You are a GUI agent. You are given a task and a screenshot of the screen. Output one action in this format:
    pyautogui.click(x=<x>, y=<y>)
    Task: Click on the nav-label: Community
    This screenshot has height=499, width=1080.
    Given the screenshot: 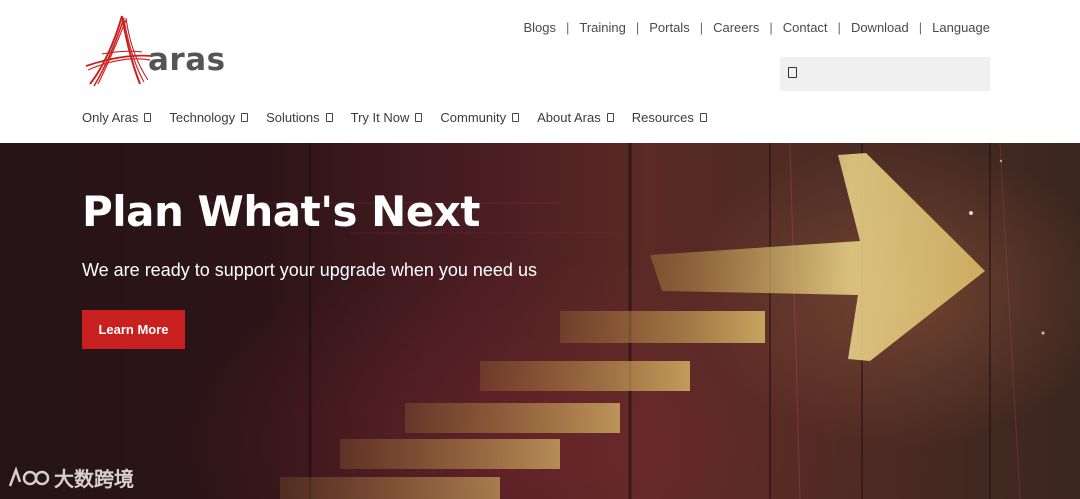 What is the action you would take?
    pyautogui.click(x=473, y=117)
    